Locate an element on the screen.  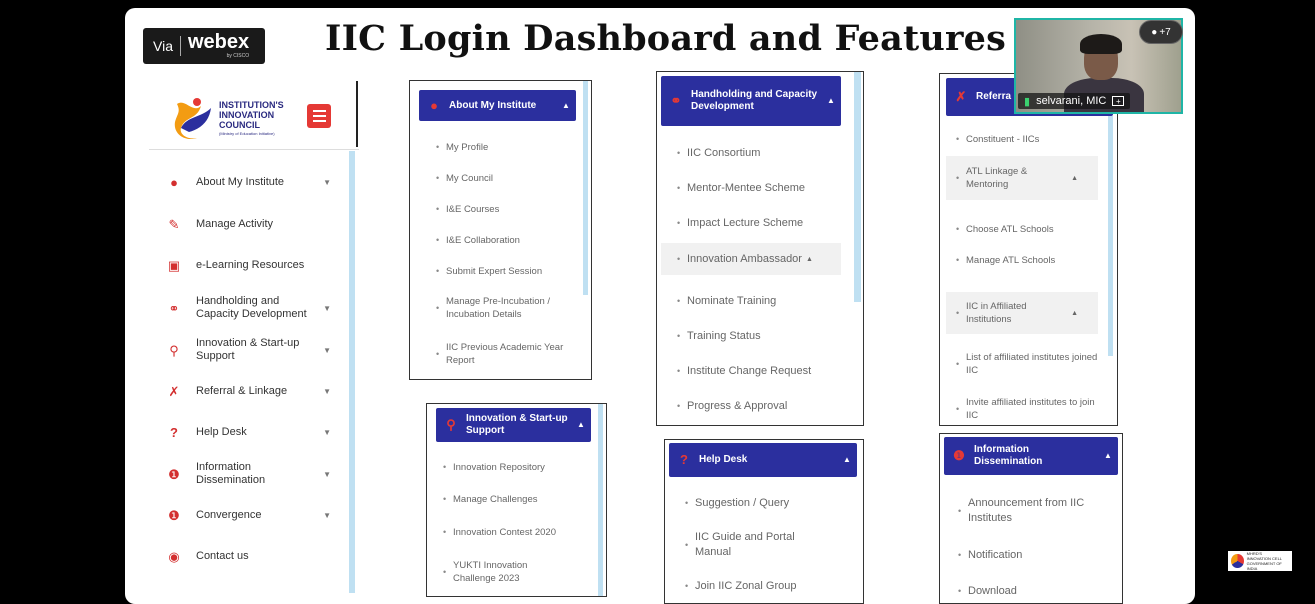
list-item: • Suggestion / Query is located at coordinates (770, 503).